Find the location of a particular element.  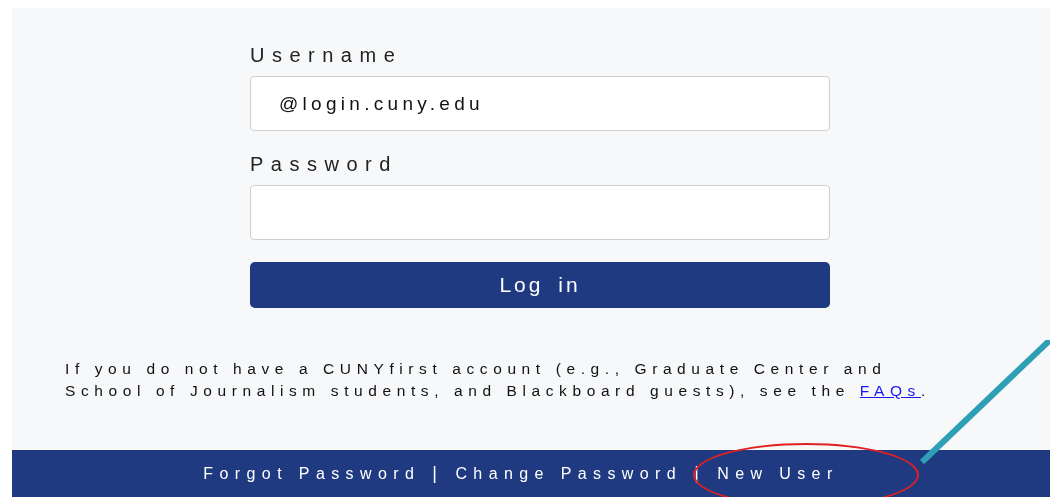

footer-link: Forgot Password is located at coordinates (312, 473).